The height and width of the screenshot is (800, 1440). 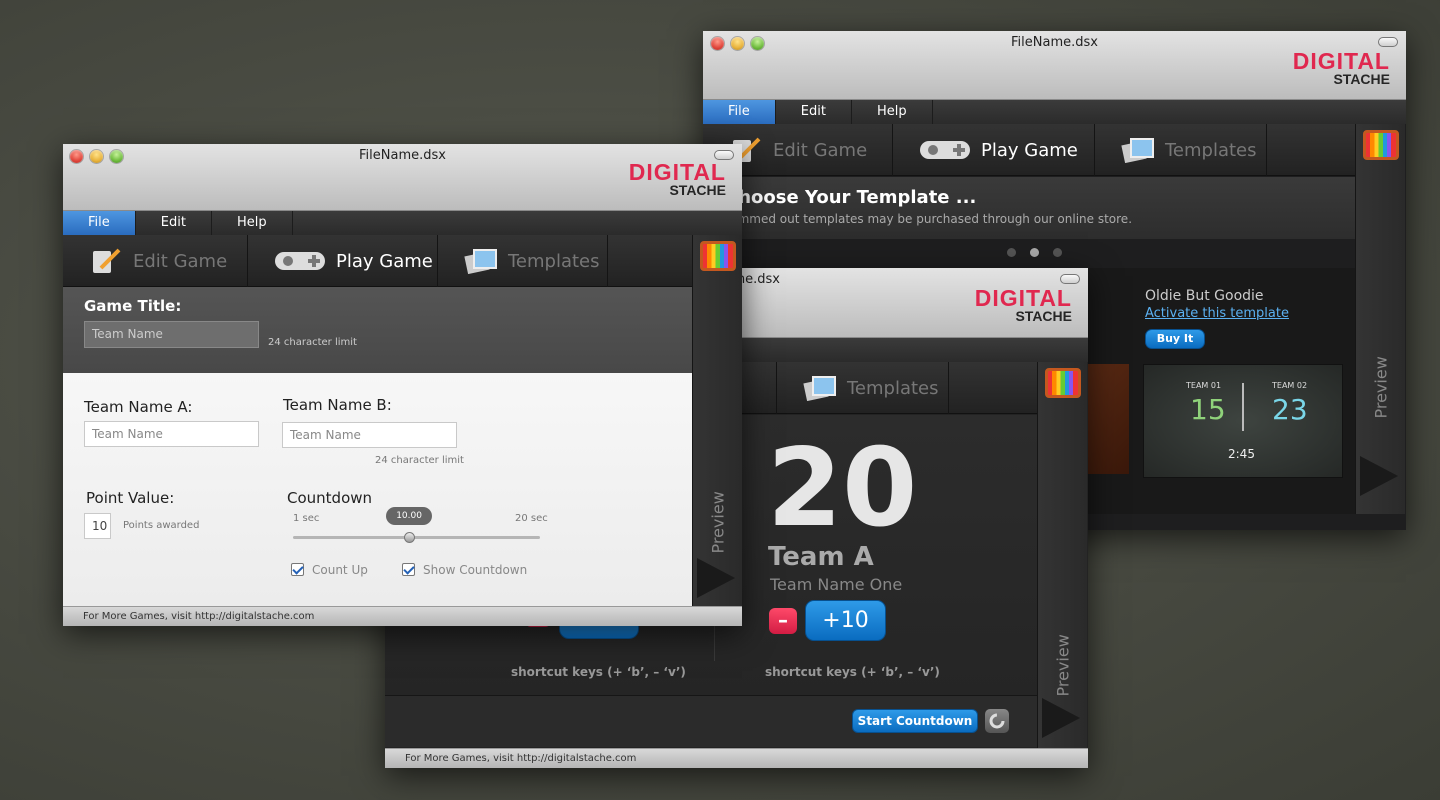 I want to click on countdown-label: Countdown, so click(x=330, y=498).